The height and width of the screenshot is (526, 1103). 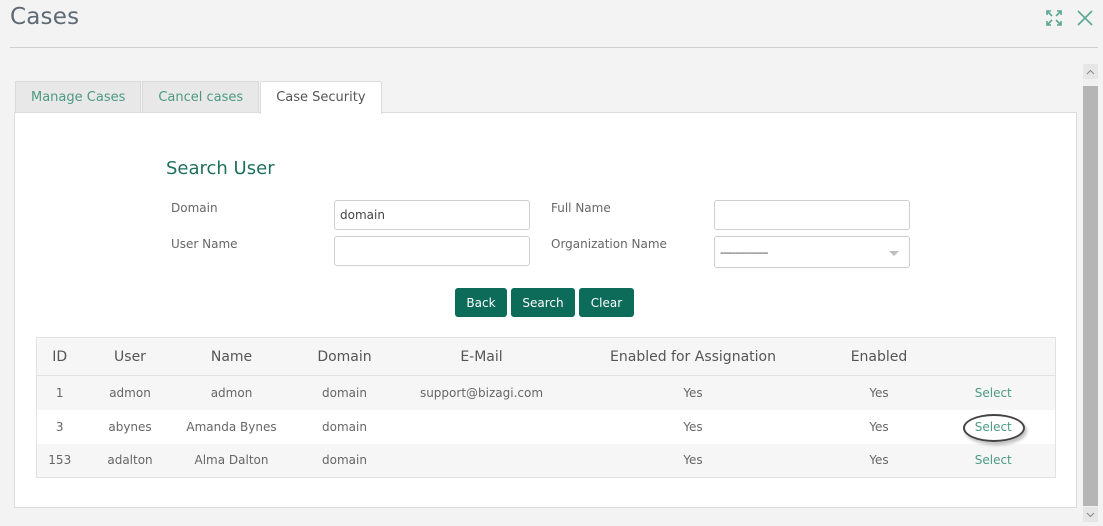 I want to click on search-user-heading: Search User, so click(x=220, y=168).